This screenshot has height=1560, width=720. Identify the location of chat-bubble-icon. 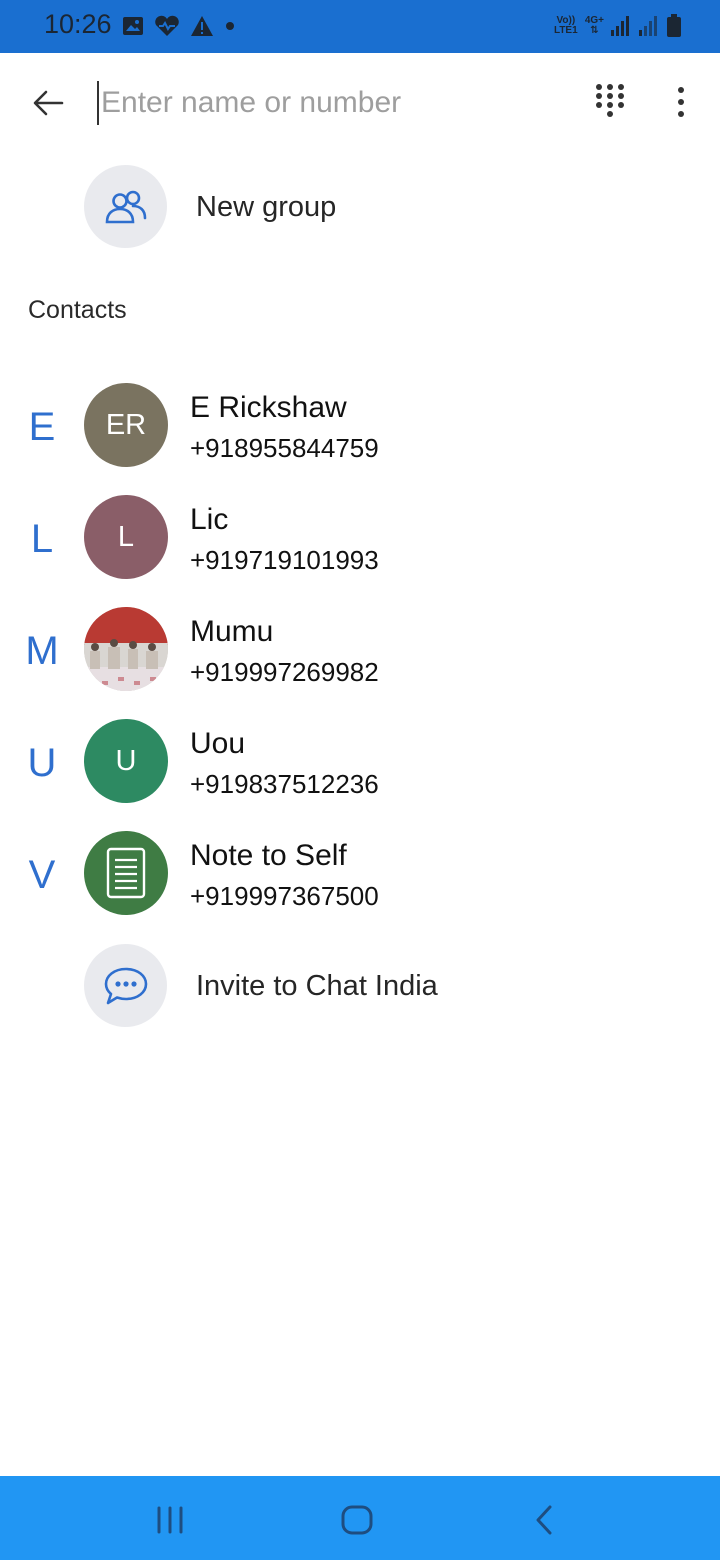
(125, 985).